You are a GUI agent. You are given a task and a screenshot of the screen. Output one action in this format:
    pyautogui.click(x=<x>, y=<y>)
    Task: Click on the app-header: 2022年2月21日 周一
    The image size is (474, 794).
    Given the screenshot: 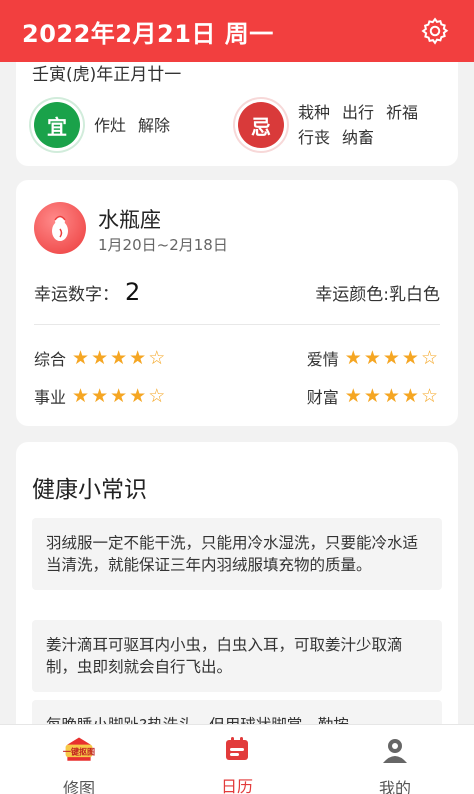 What is the action you would take?
    pyautogui.click(x=237, y=31)
    